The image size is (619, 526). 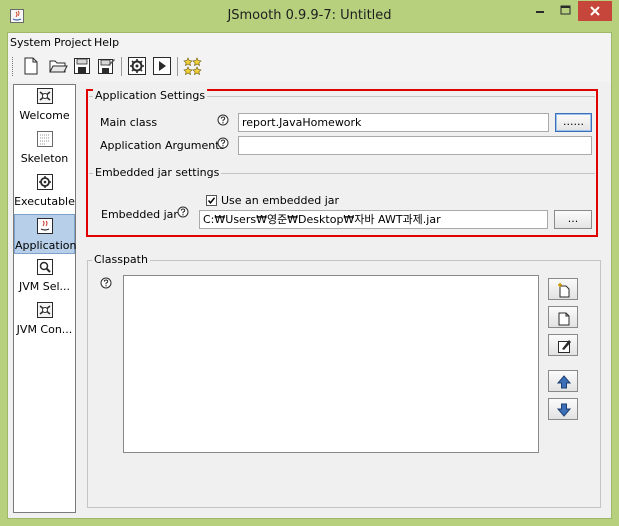 I want to click on sidebar-item-label: Application, so click(x=46, y=245).